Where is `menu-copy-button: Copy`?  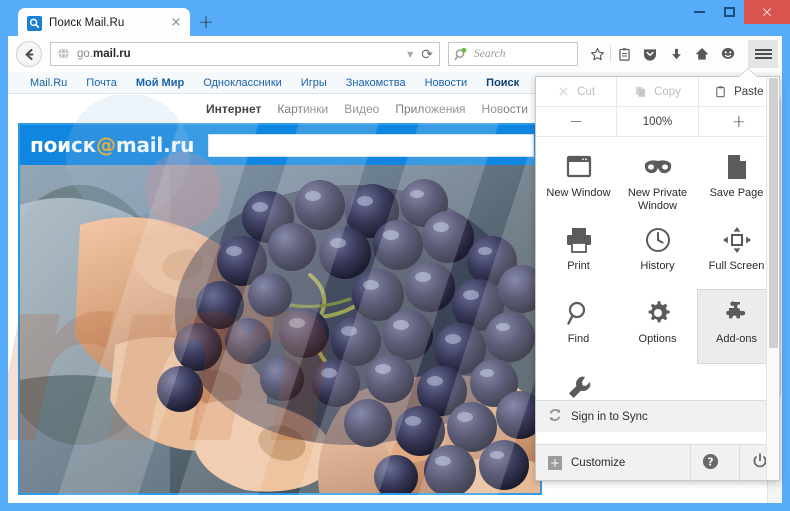
menu-copy-button: Copy is located at coordinates (658, 91).